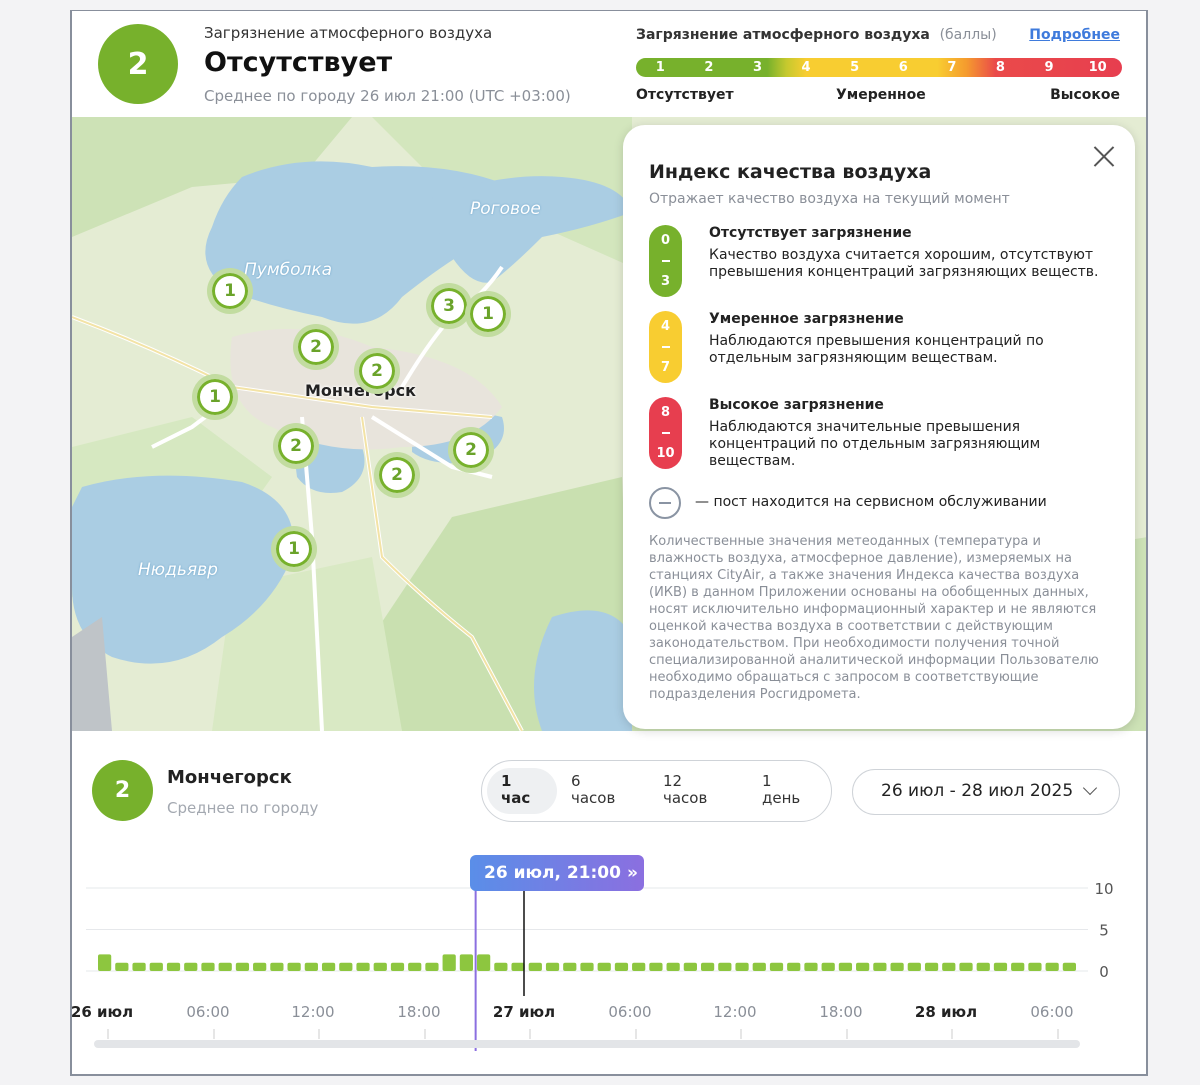 The width and height of the screenshot is (1200, 1085). Describe the element at coordinates (1049, 67) in the screenshot. I see `scale-number: 9` at that location.